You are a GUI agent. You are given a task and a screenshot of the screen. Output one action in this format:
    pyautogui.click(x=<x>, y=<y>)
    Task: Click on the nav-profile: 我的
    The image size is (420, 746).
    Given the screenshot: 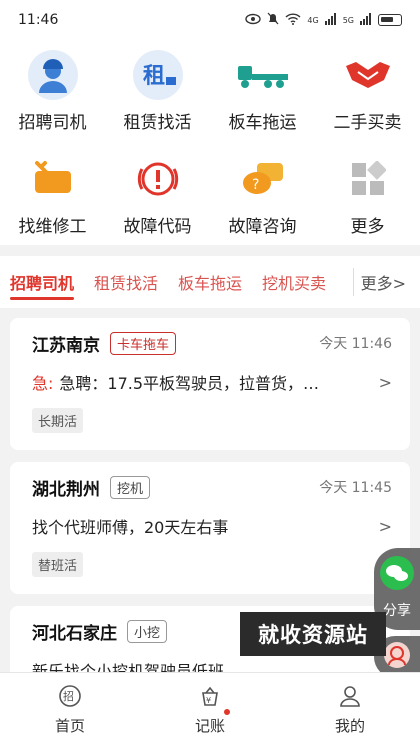 What is the action you would take?
    pyautogui.click(x=350, y=709)
    